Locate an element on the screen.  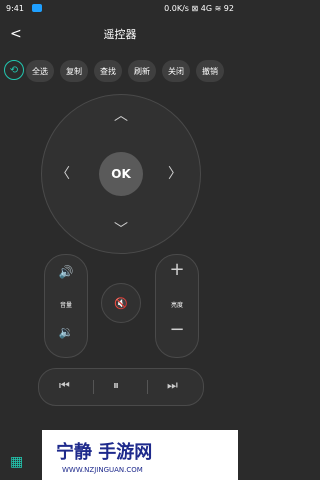
cycle-icon: ⟲ is located at coordinates (14, 70).